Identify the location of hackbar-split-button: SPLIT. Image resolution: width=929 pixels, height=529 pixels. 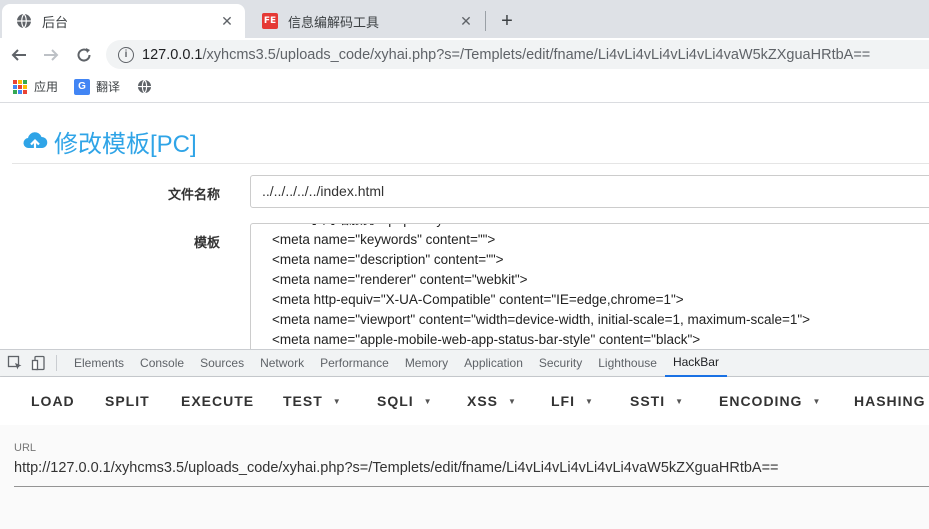
(127, 401).